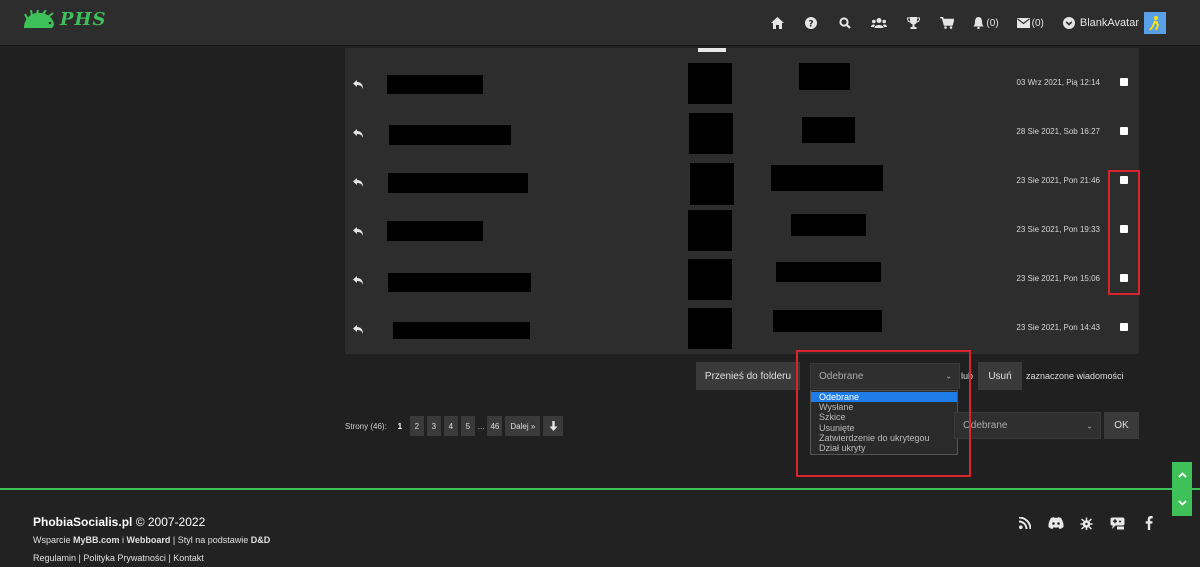 This screenshot has height=567, width=1200. What do you see at coordinates (1058, 180) in the screenshot?
I see `message-date: 23 Sie 2021, Pon 21:46` at bounding box center [1058, 180].